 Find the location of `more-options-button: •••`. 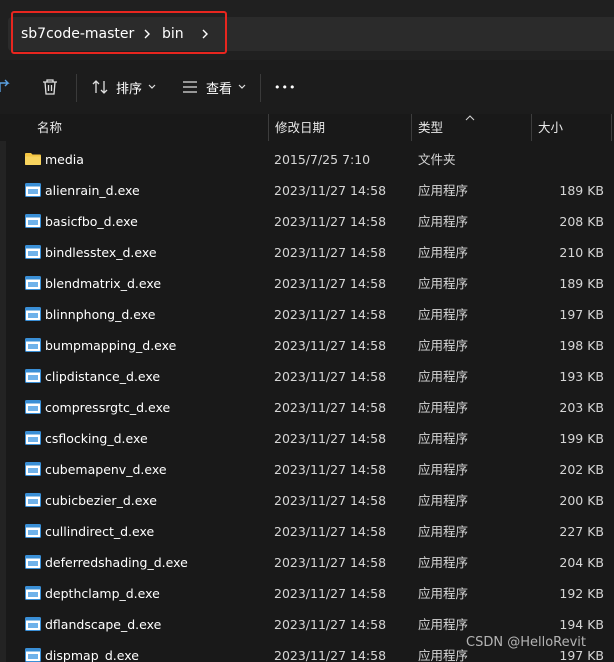

more-options-button: ••• is located at coordinates (285, 87).